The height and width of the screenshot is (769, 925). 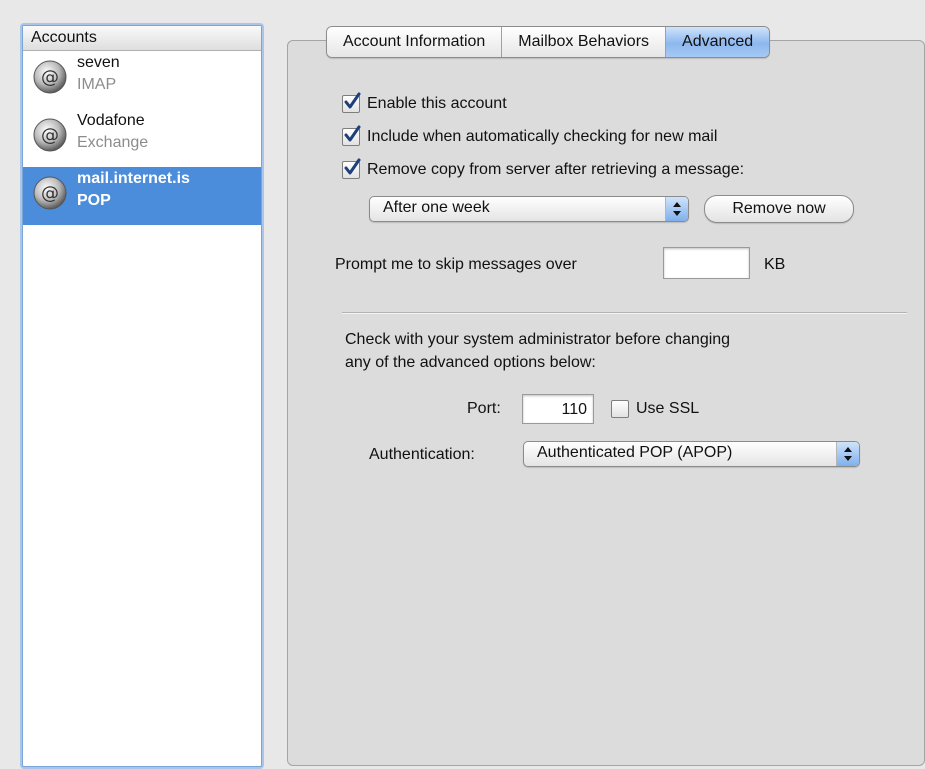 I want to click on account-item-vodafone: @ Vodafone Exchange, so click(x=142, y=138).